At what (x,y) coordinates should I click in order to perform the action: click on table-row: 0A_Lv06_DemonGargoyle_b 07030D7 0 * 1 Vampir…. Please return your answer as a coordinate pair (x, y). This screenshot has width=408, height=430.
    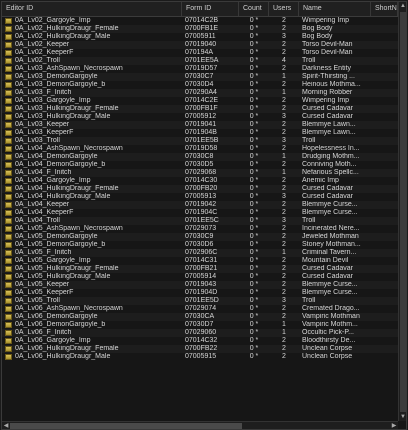
    Looking at the image, I should click on (200, 325).